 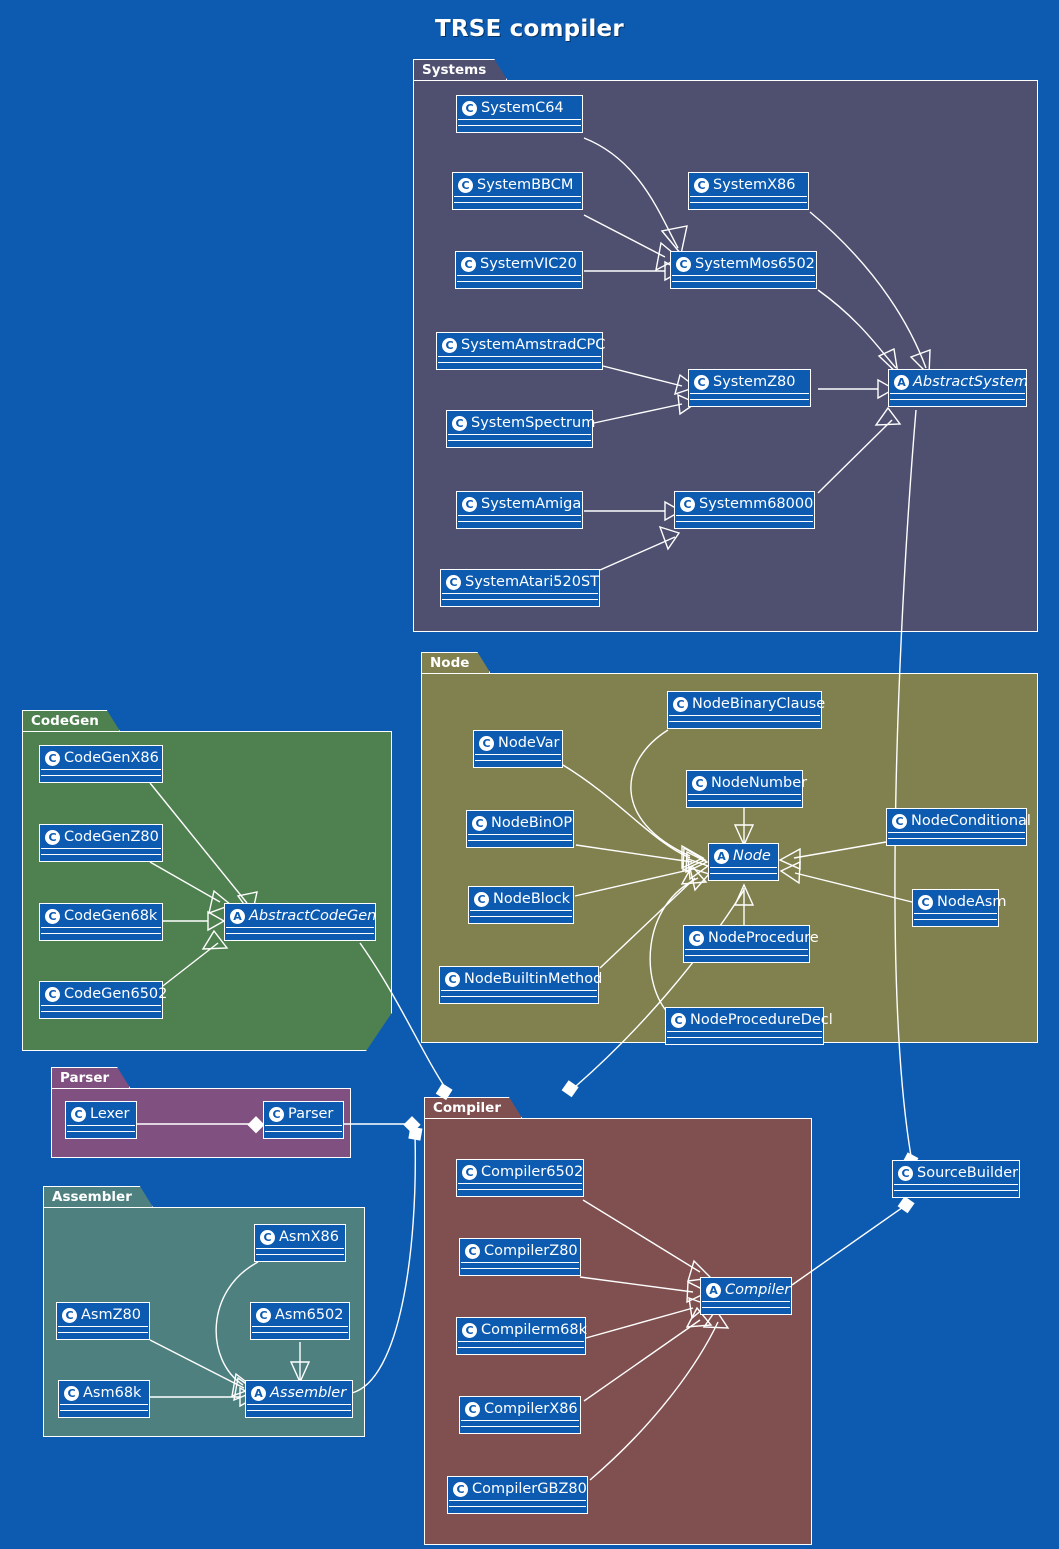 What do you see at coordinates (520, 1257) in the screenshot?
I see `class-CompilerZ80: C CompilerZ80` at bounding box center [520, 1257].